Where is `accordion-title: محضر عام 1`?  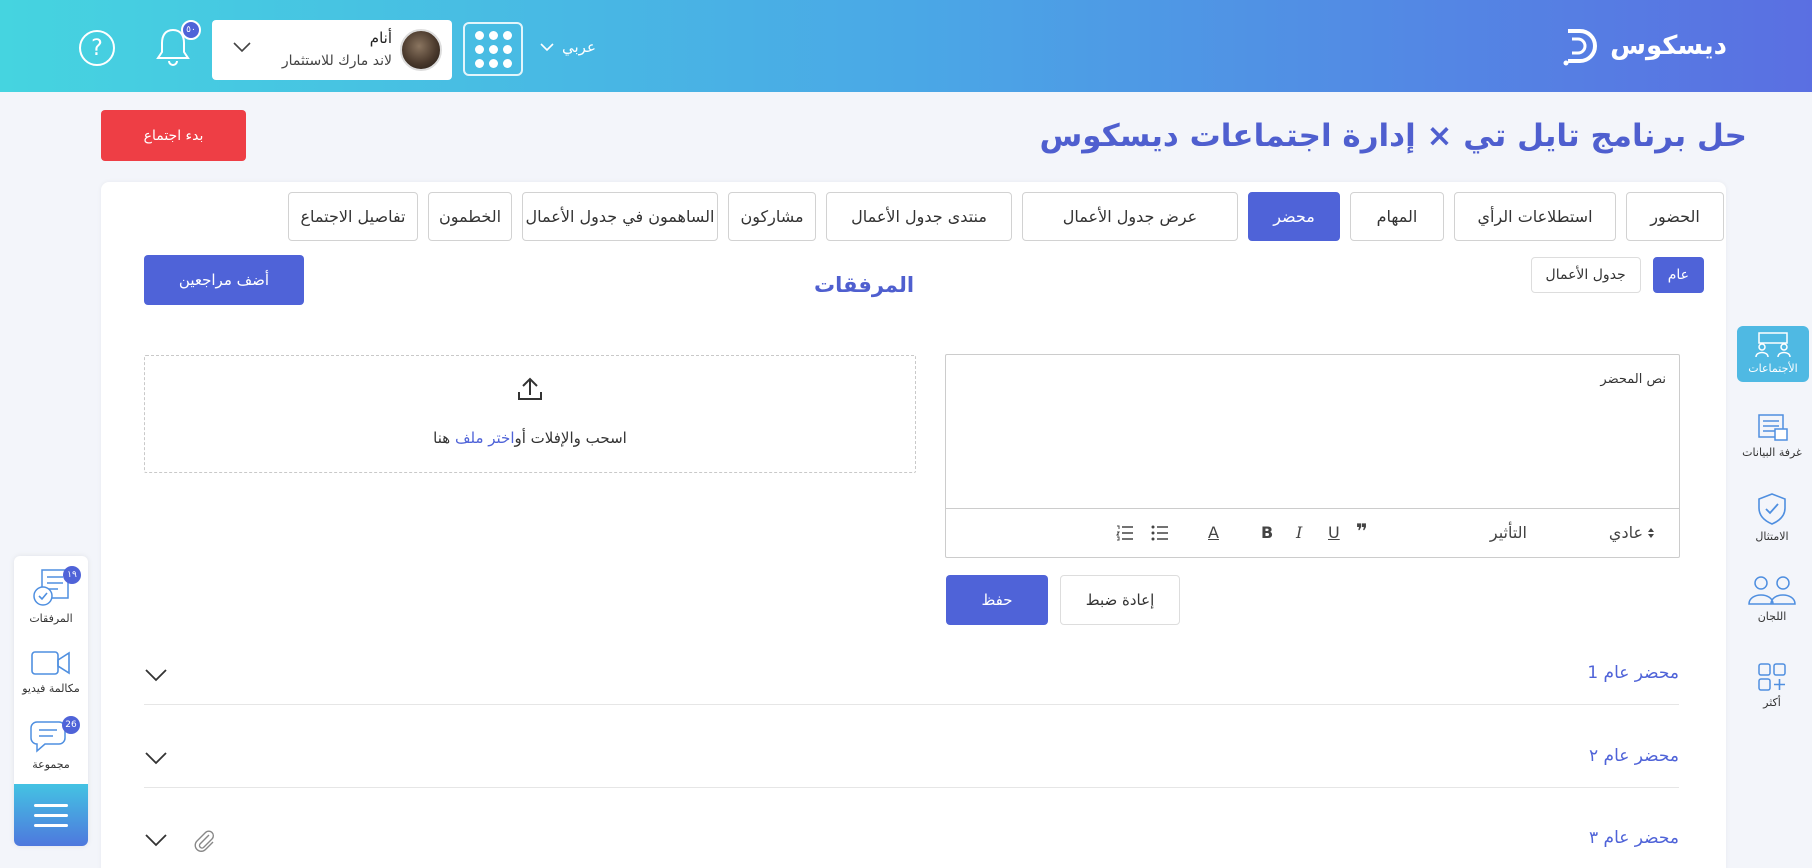
accordion-title: محضر عام 1 is located at coordinates (1633, 673).